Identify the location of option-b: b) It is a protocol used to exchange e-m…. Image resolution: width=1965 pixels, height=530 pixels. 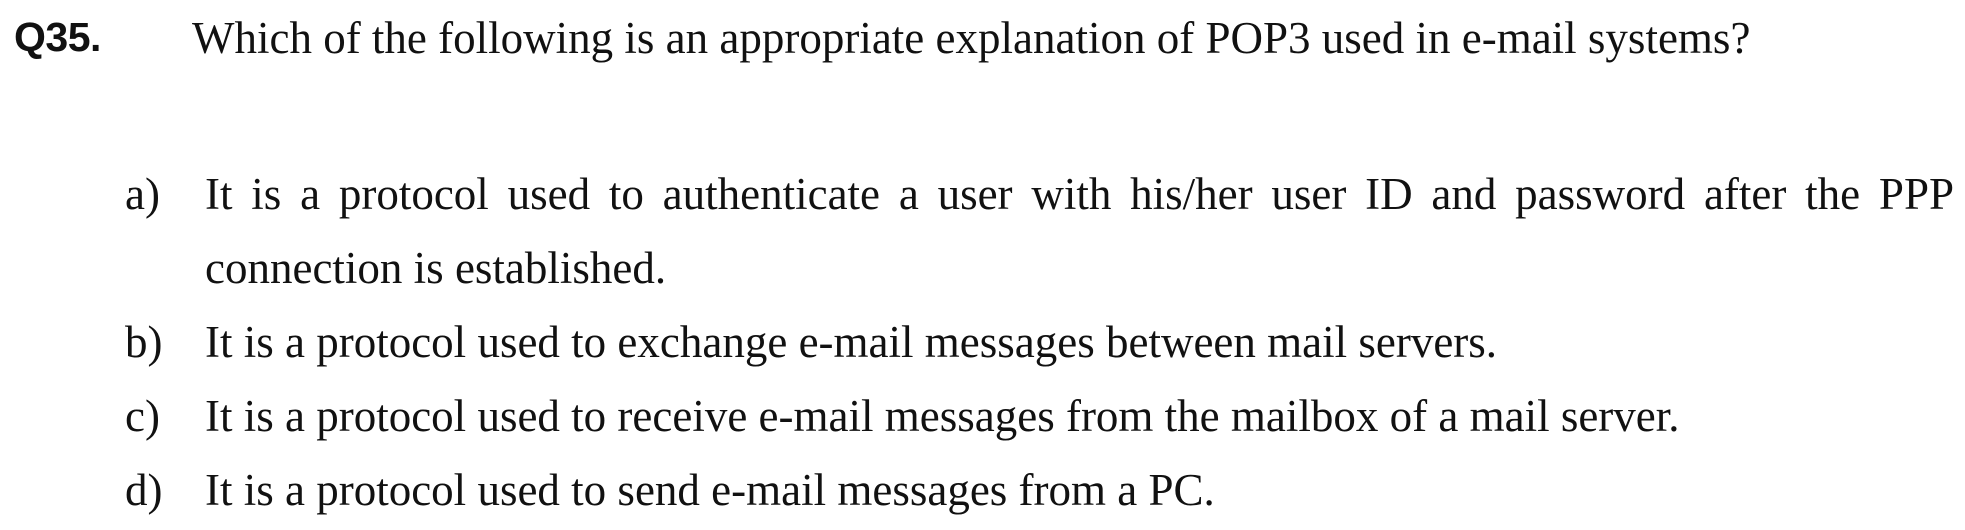
(1042, 342).